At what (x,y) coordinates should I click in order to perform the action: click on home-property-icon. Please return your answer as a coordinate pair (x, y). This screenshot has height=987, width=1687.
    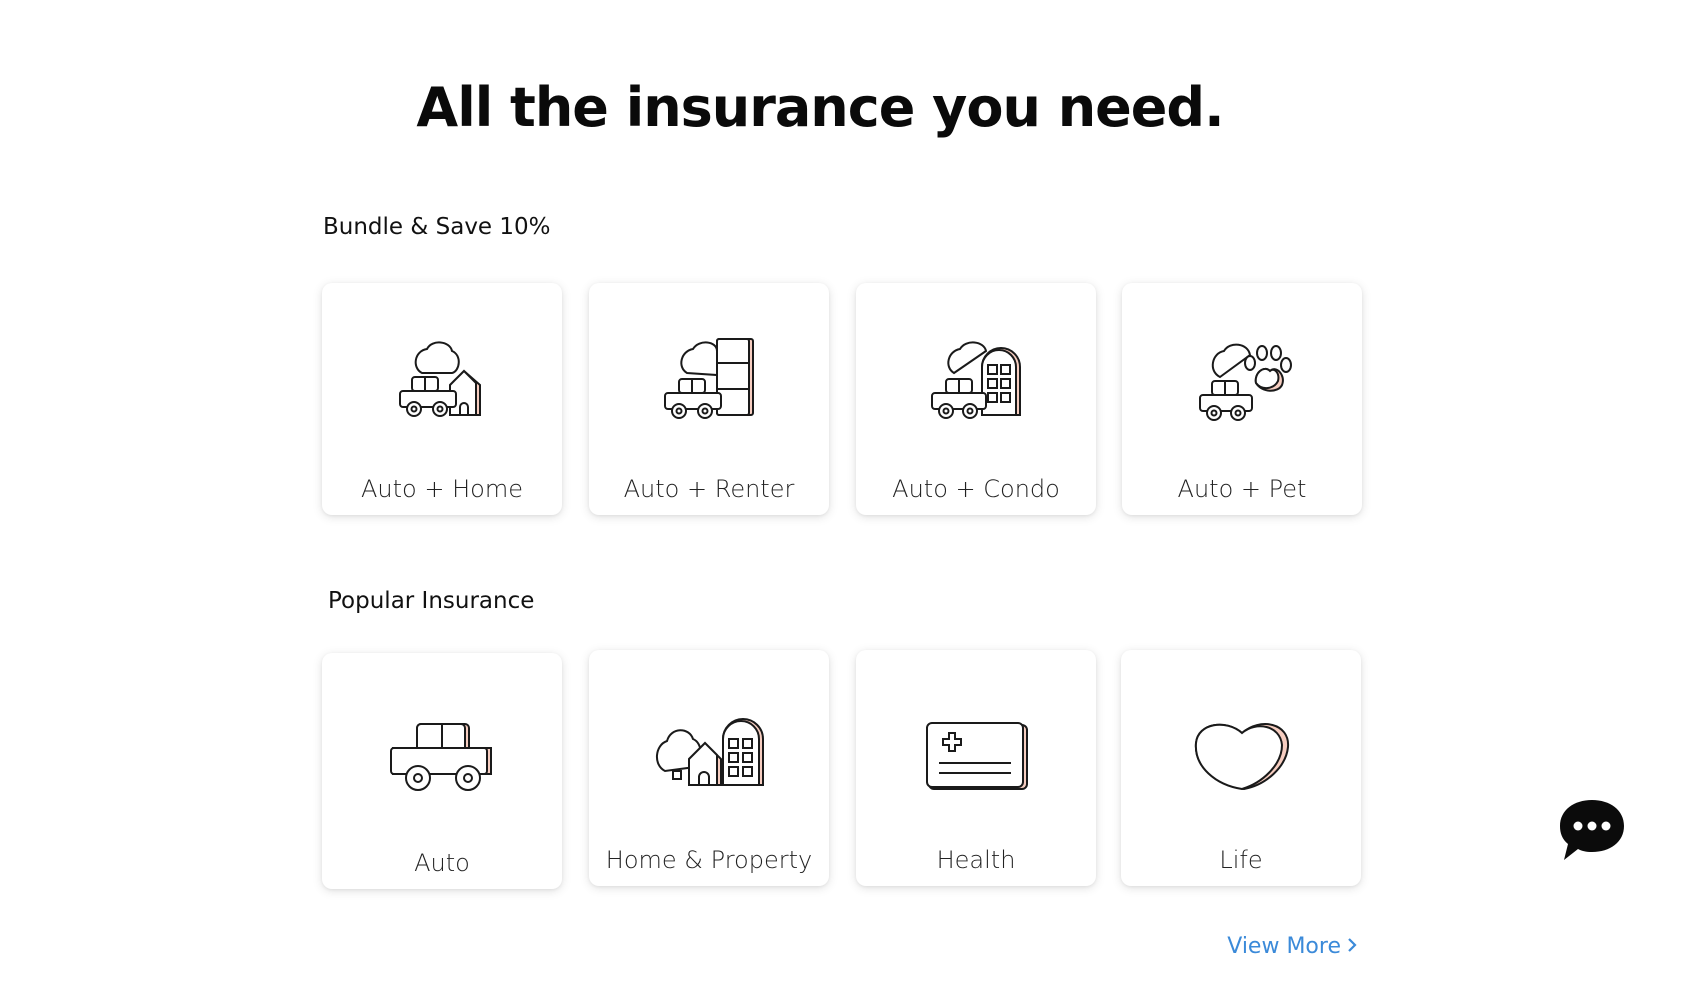
    Looking at the image, I should click on (709, 755).